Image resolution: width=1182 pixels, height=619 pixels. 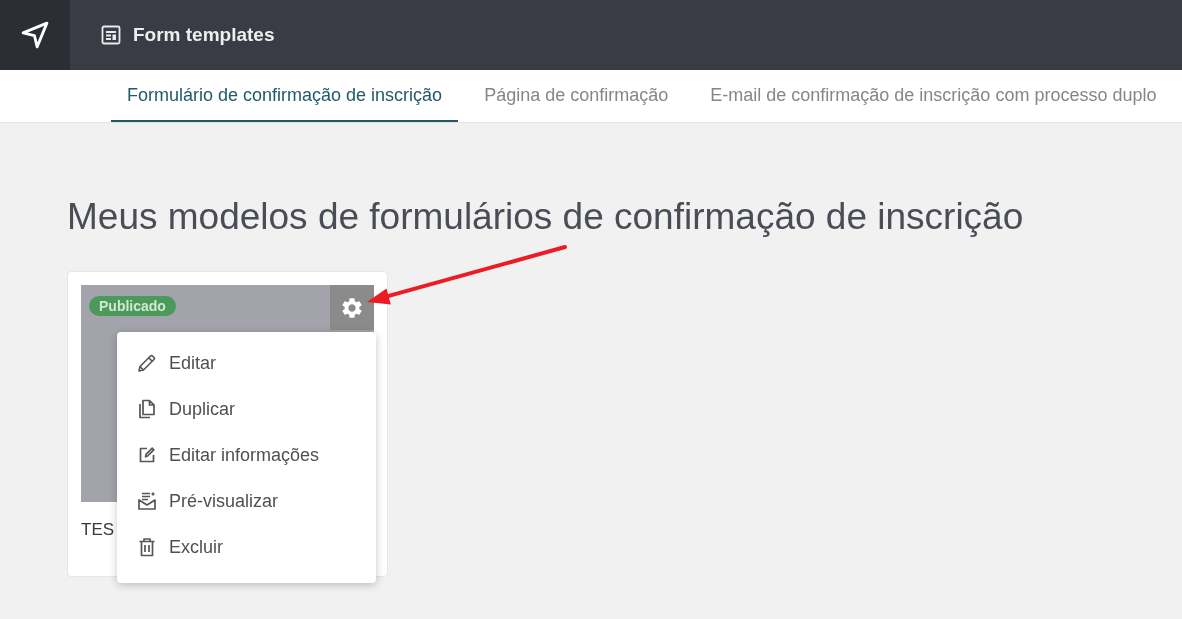 What do you see at coordinates (246, 409) in the screenshot?
I see `menu-item: Duplicar` at bounding box center [246, 409].